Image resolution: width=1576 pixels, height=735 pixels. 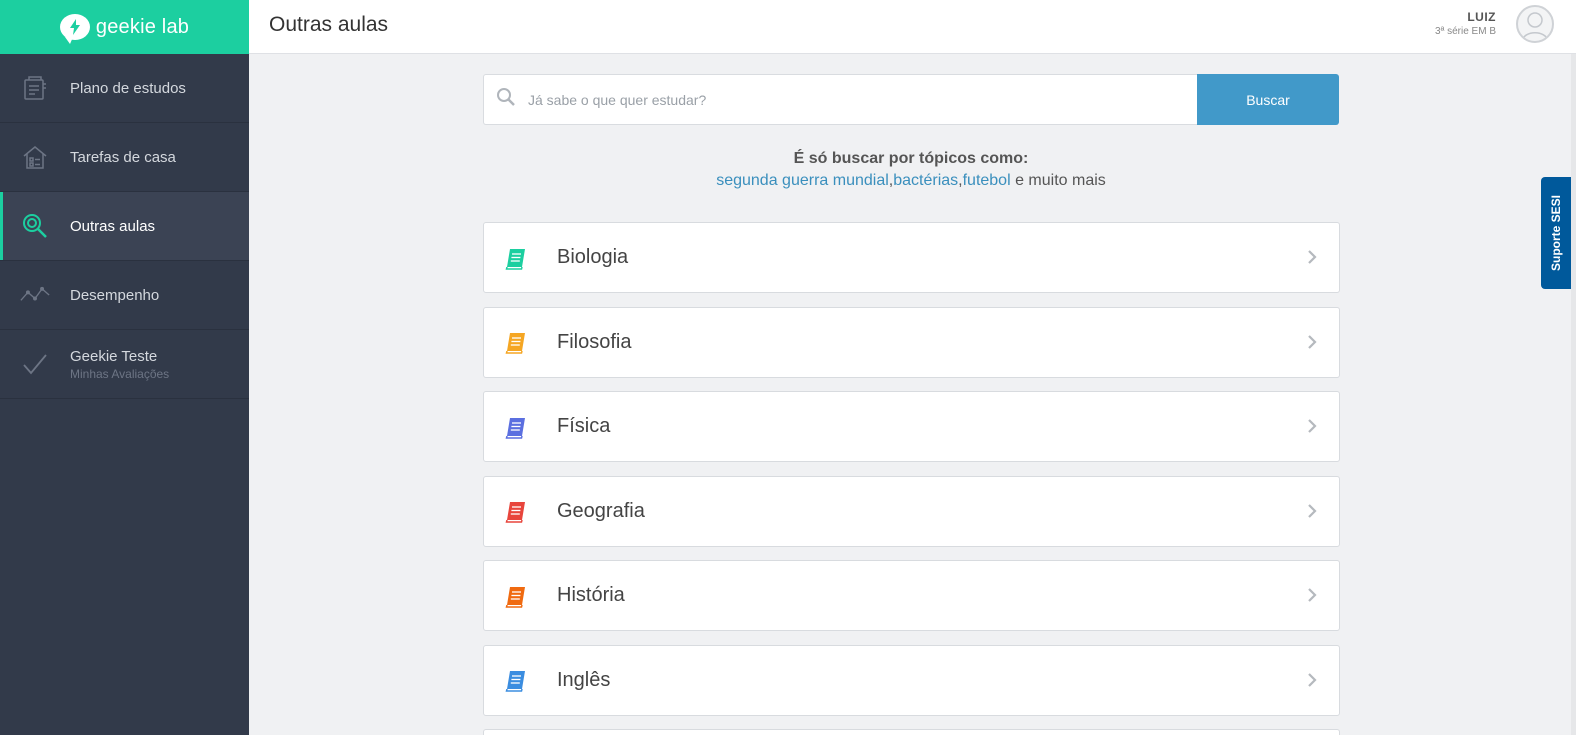 I want to click on sidebar-item-label: Outras aulas, so click(x=113, y=226).